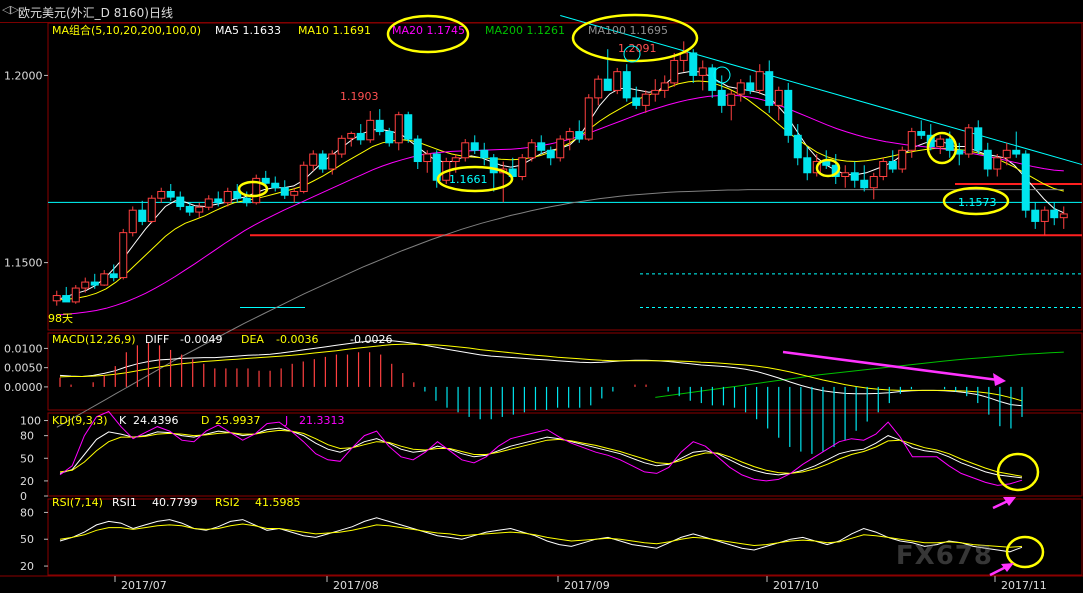 The height and width of the screenshot is (593, 1083). What do you see at coordinates (859, 374) in the screenshot?
I see `series-ma200` at bounding box center [859, 374].